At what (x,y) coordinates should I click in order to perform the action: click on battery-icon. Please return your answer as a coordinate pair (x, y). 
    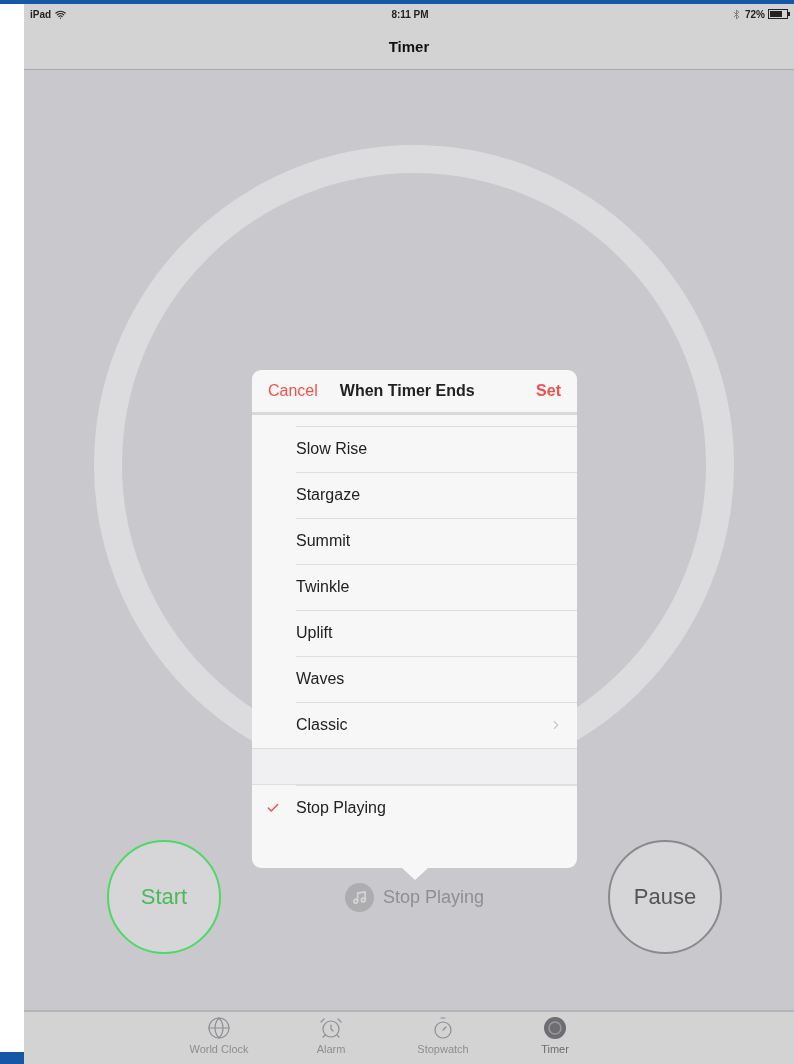
    Looking at the image, I should click on (779, 14).